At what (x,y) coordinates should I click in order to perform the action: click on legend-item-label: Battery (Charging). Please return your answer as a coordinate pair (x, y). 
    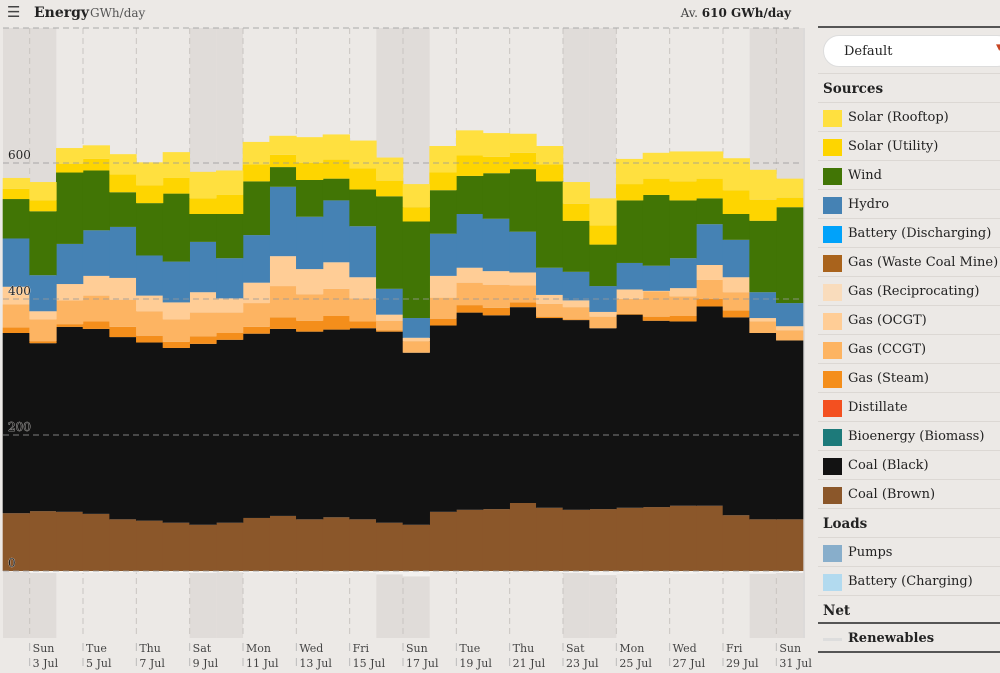
    Looking at the image, I should click on (910, 581).